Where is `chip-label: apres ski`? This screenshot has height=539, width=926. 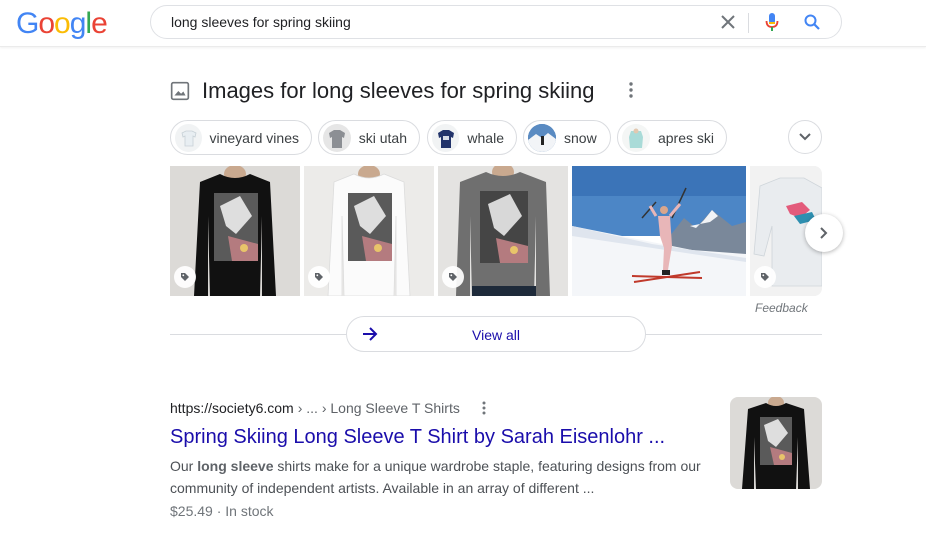 chip-label: apres ski is located at coordinates (685, 137).